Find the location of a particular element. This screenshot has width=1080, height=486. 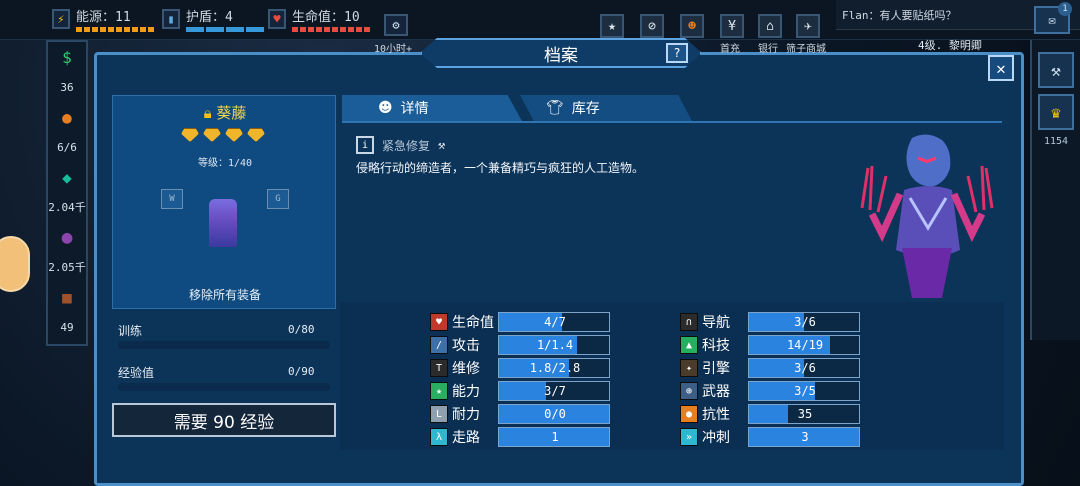

close-button: ✕ is located at coordinates (1001, 68).